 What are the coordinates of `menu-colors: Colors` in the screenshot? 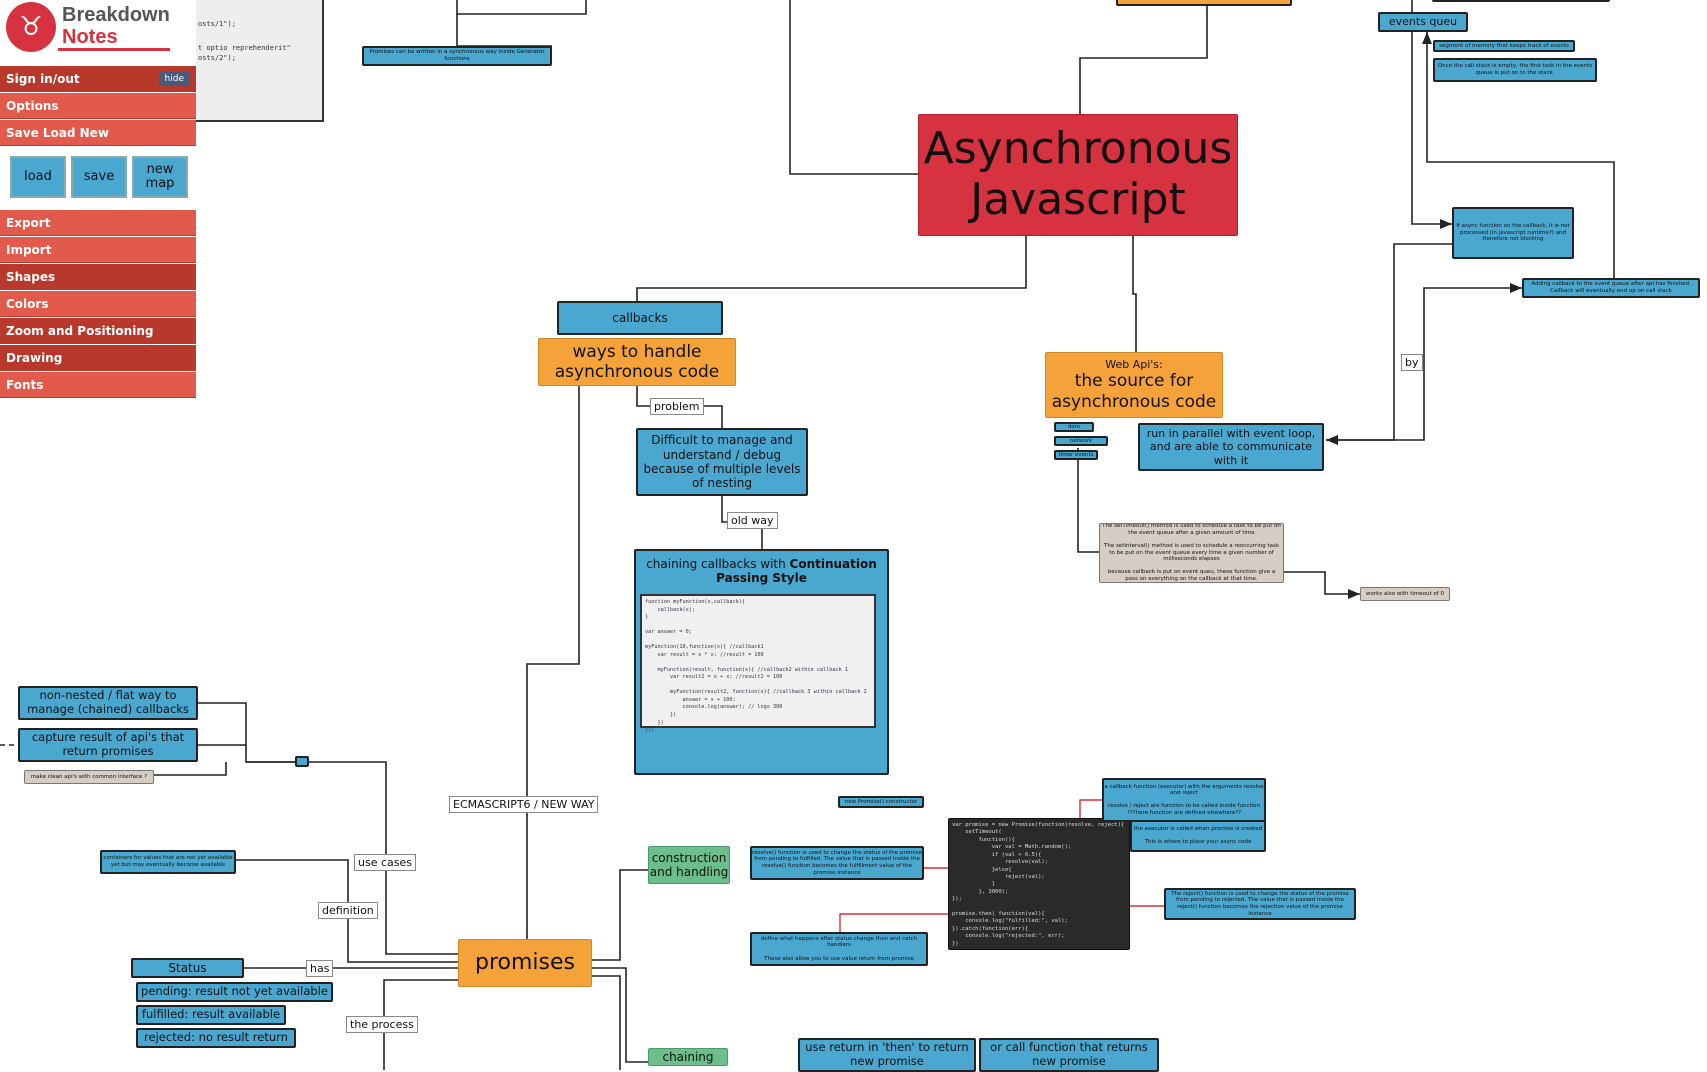 It's located at (98, 304).